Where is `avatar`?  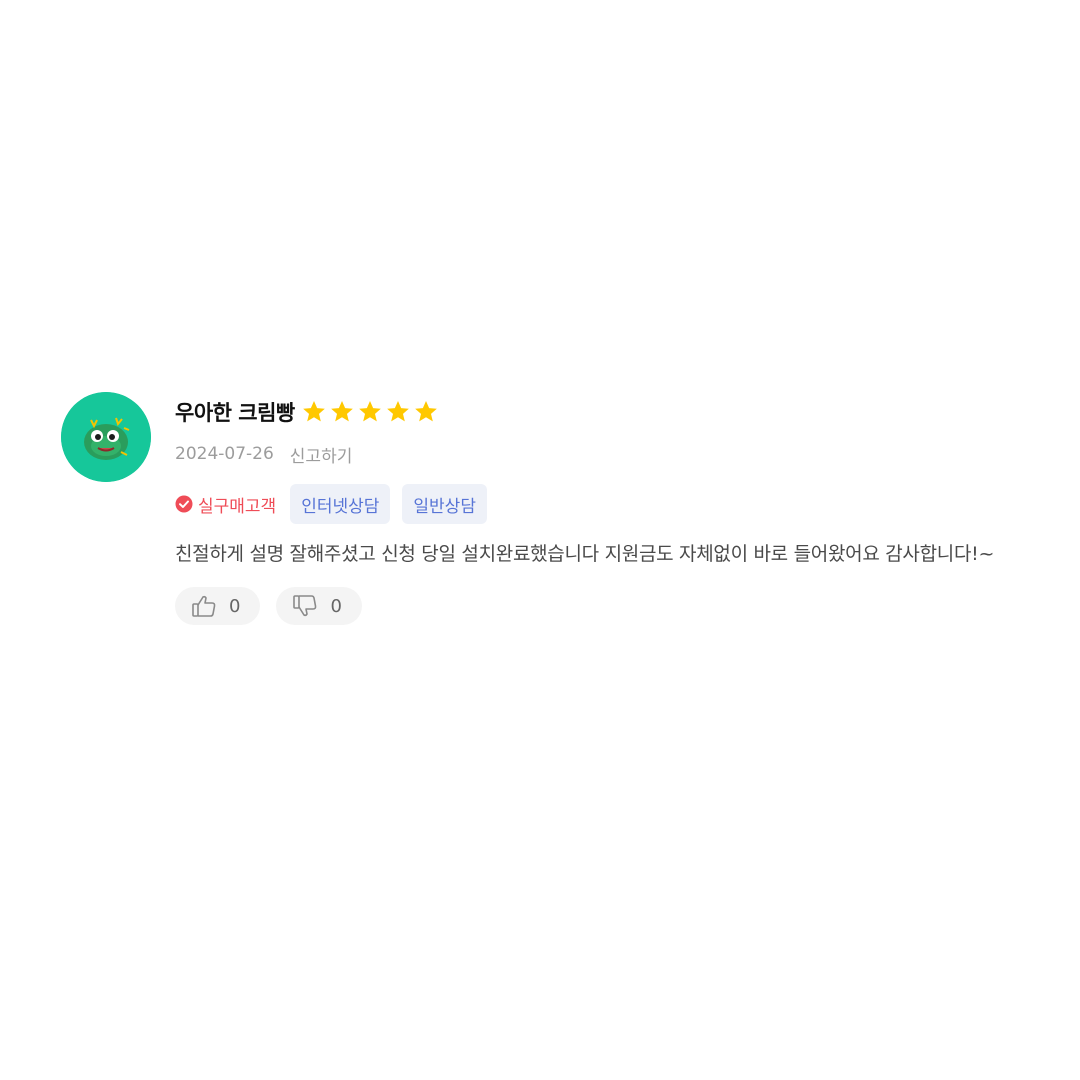 avatar is located at coordinates (106, 437).